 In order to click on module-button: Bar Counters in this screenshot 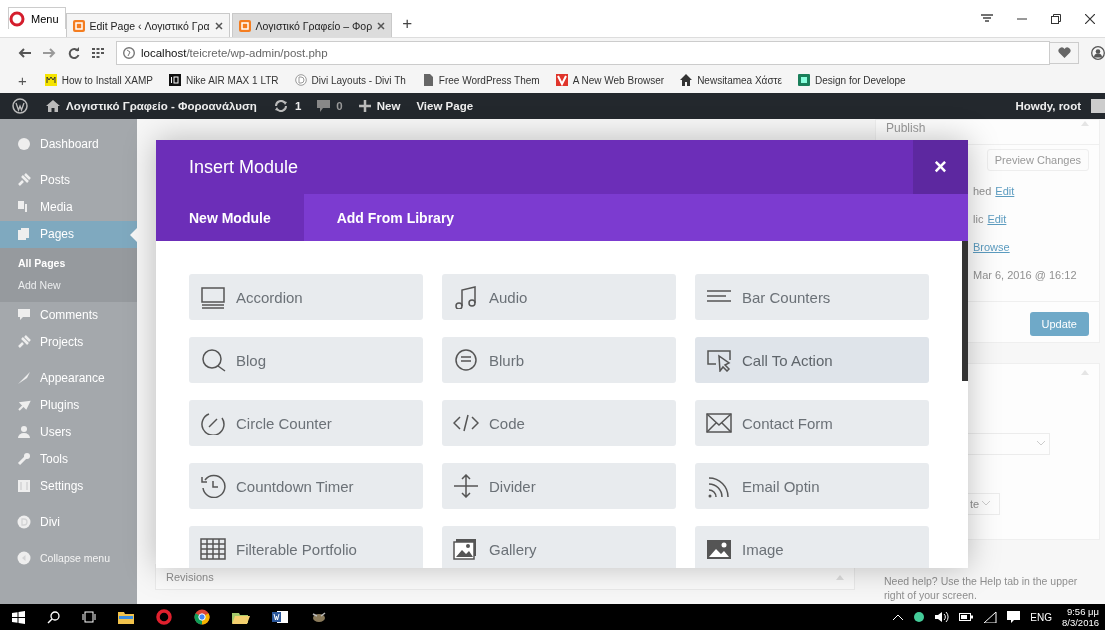, I will do `click(812, 297)`.